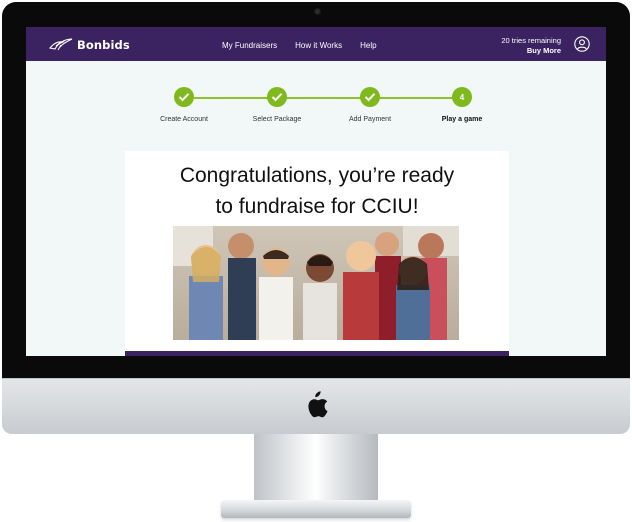 Image resolution: width=632 pixels, height=522 pixels. Describe the element at coordinates (368, 45) in the screenshot. I see `nav-link-help: Help` at that location.